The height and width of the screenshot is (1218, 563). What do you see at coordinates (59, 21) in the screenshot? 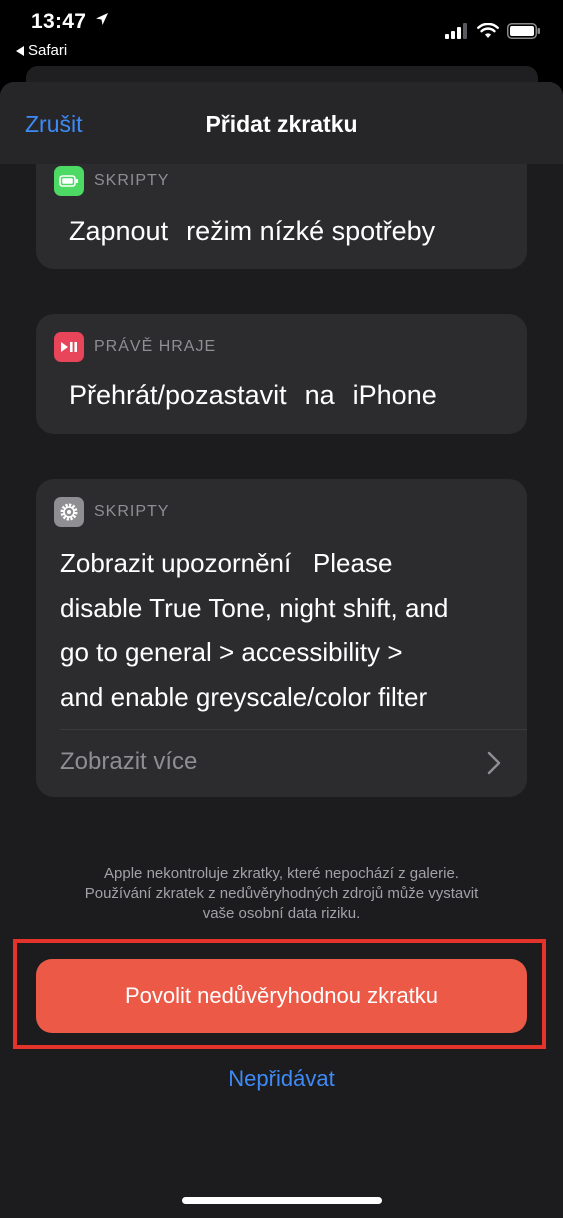
I see `status-time: 13:47` at bounding box center [59, 21].